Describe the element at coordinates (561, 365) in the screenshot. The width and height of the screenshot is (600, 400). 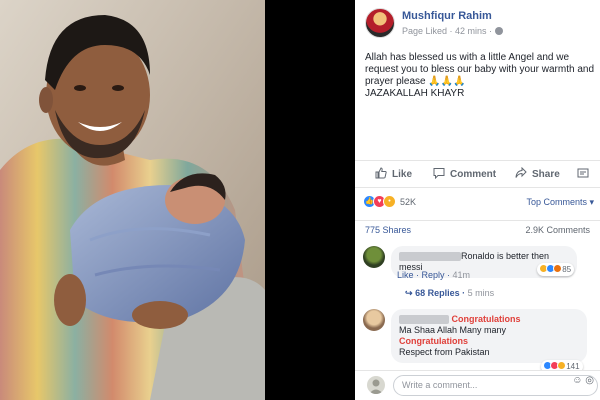
I see `wow-reaction-icon` at that location.